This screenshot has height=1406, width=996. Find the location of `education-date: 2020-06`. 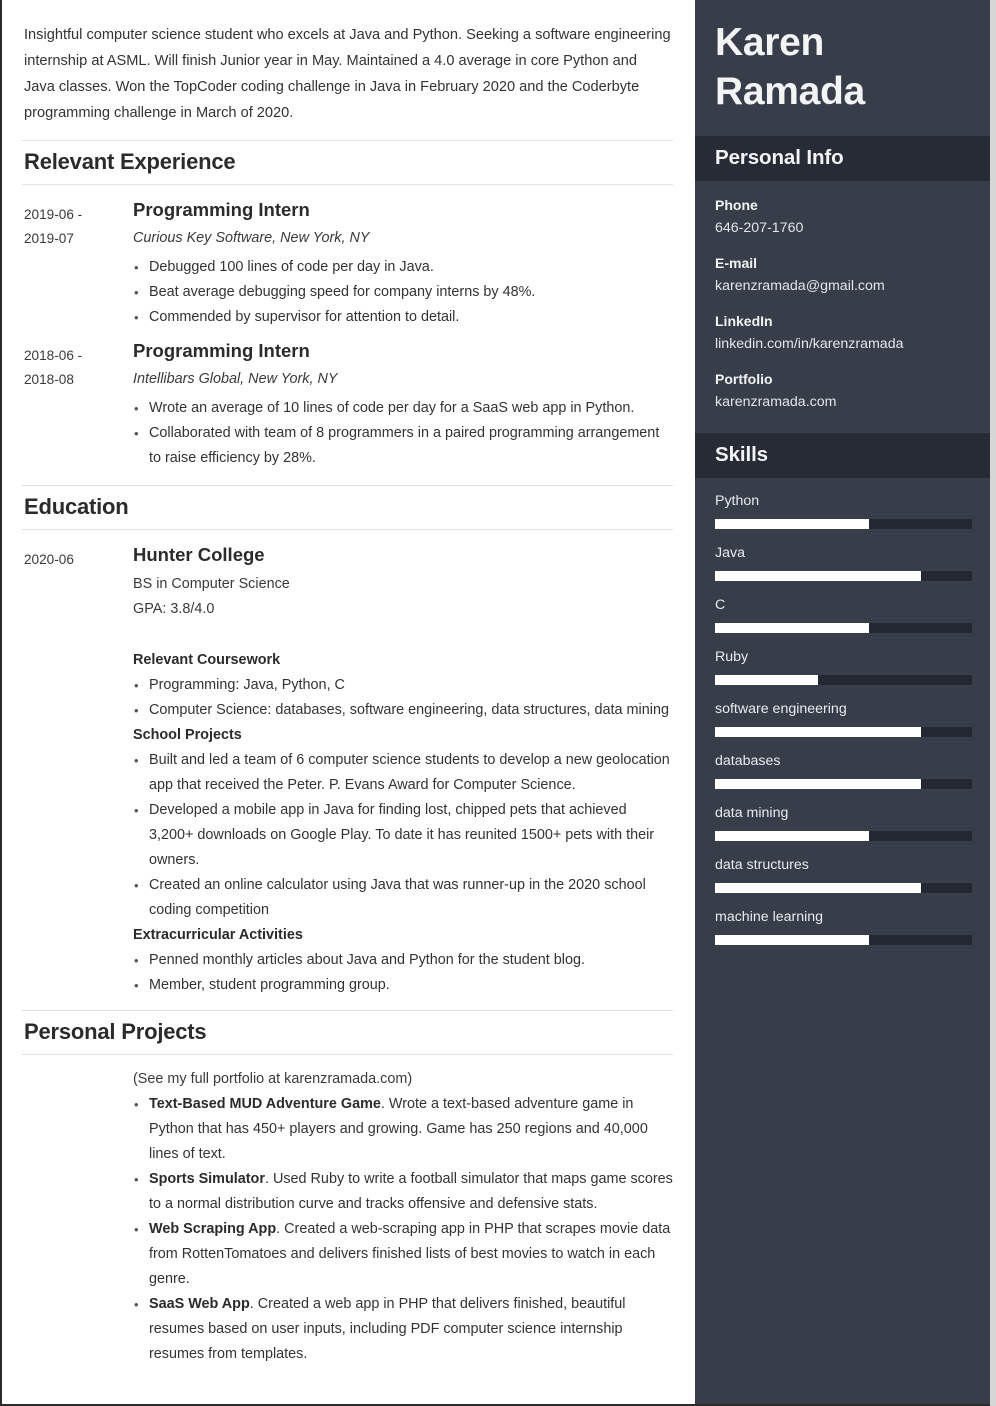

education-date: 2020-06 is located at coordinates (77, 557).